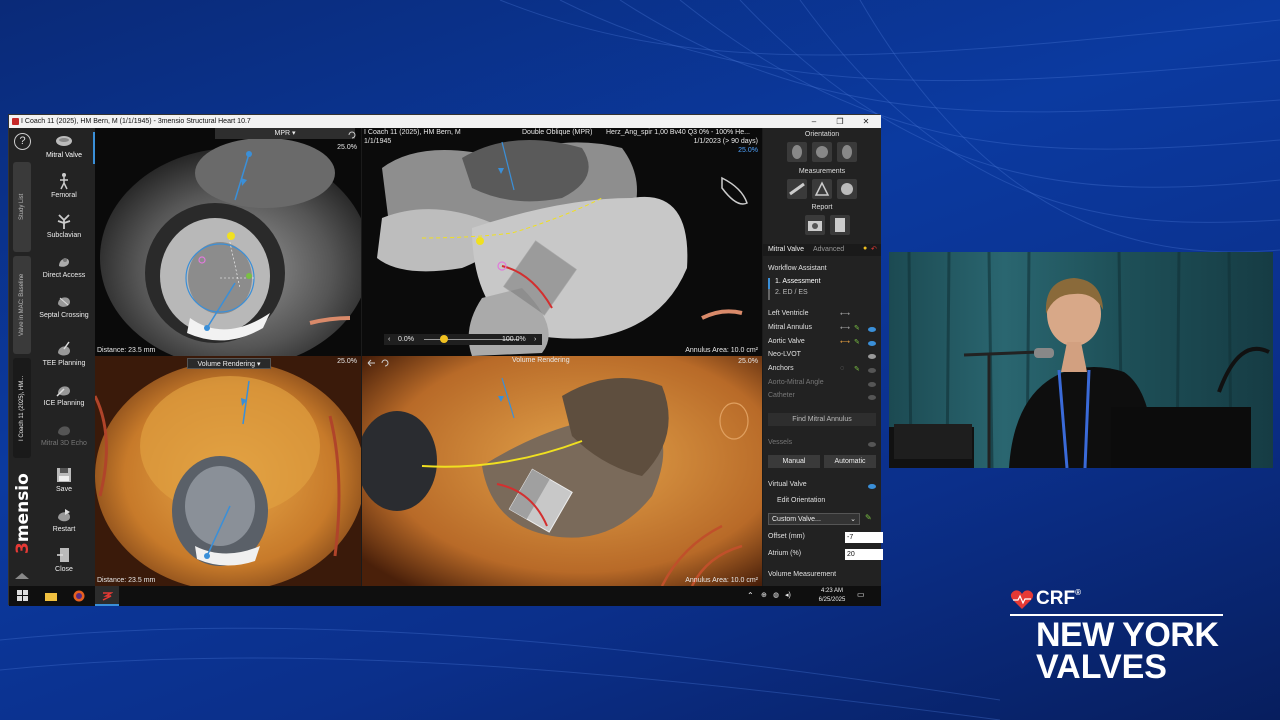 Image resolution: width=1280 pixels, height=720 pixels. Describe the element at coordinates (64, 479) in the screenshot. I see `tool-save: Save` at that location.